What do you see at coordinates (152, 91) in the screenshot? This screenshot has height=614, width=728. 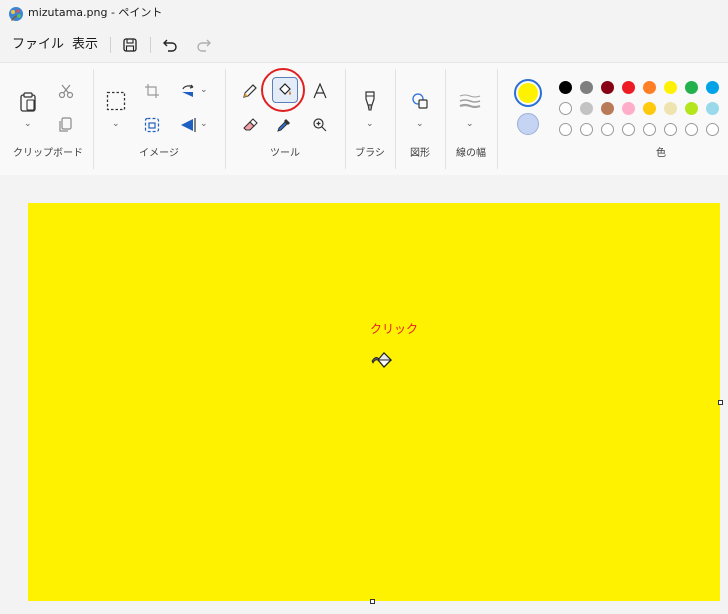 I see `crop-icon` at bounding box center [152, 91].